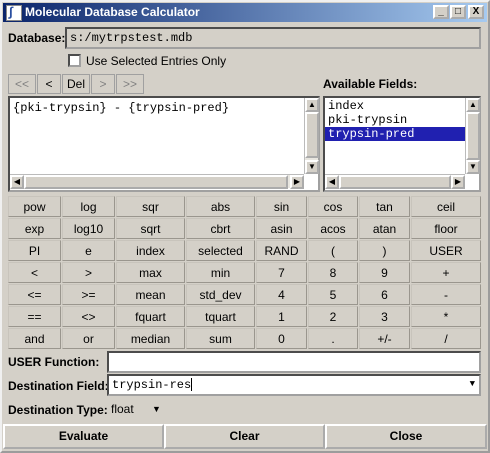  I want to click on calc-key-button: tan, so click(384, 206).